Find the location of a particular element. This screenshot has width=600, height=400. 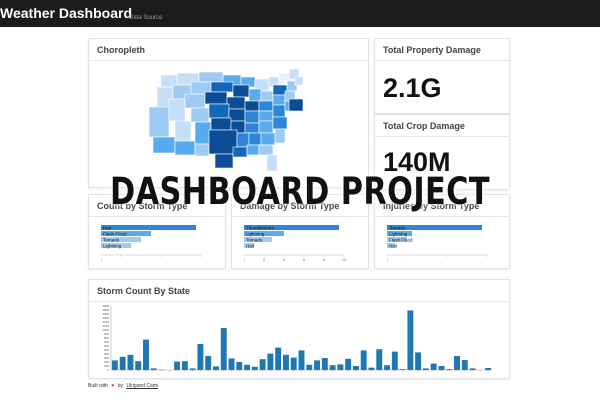

axis-tick-label: 10 is located at coordinates (344, 260).